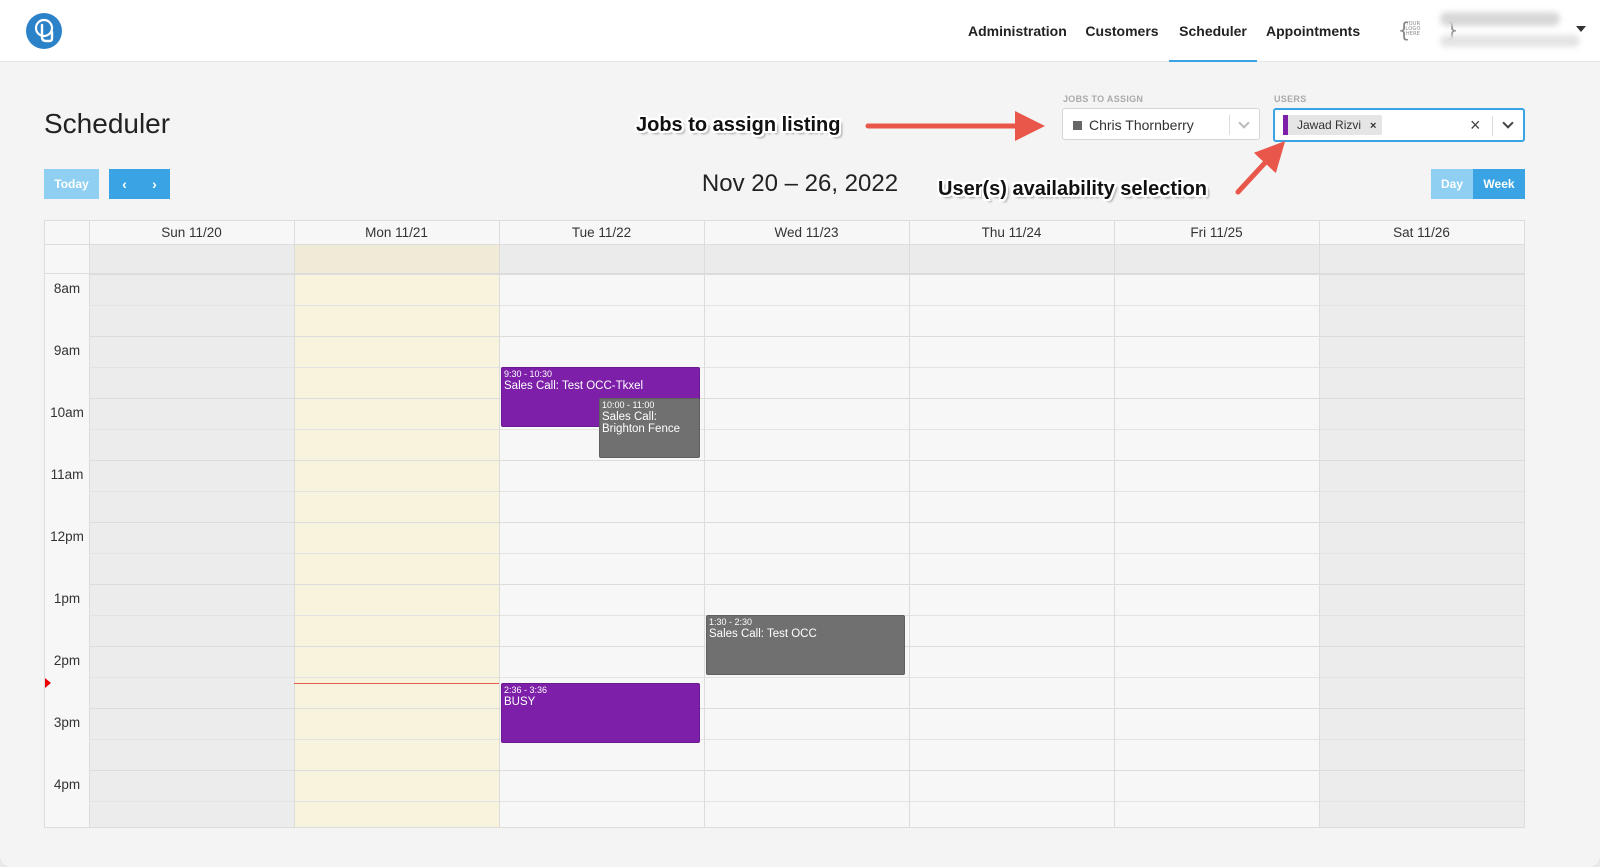  Describe the element at coordinates (67, 660) in the screenshot. I see `time-label: 2pm` at that location.